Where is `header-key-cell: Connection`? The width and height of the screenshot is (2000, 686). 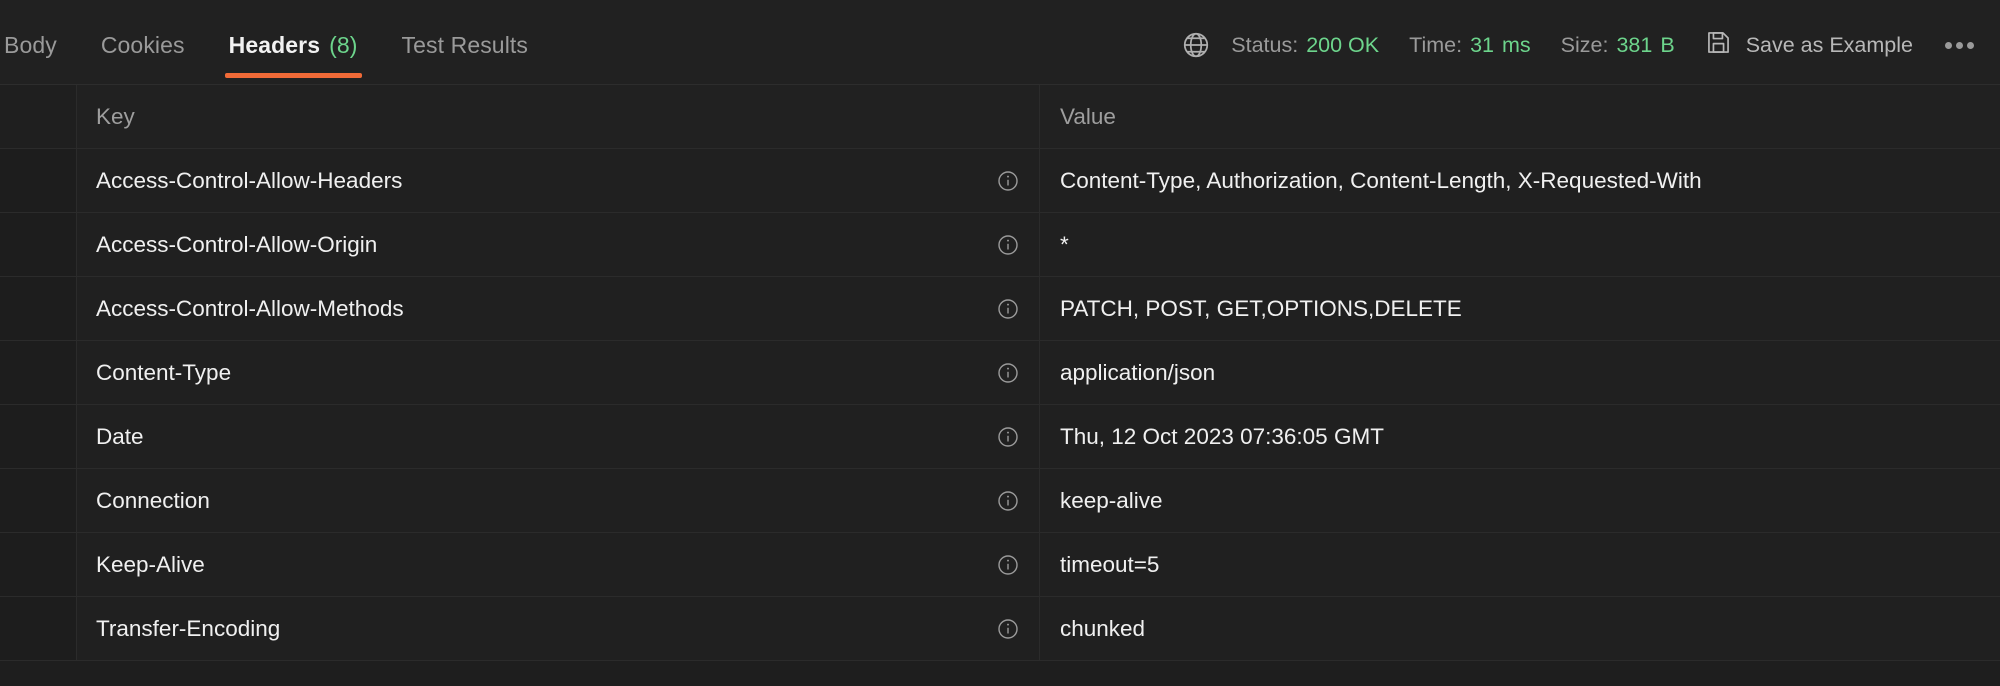 header-key-cell: Connection is located at coordinates (558, 500).